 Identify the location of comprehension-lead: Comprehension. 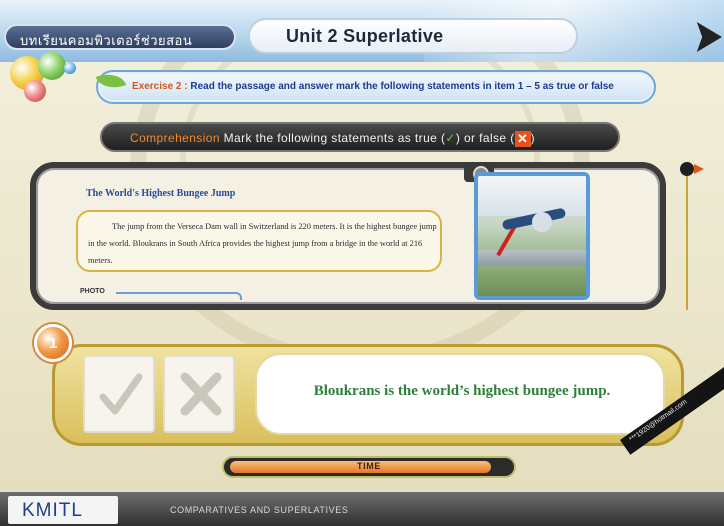
(175, 138).